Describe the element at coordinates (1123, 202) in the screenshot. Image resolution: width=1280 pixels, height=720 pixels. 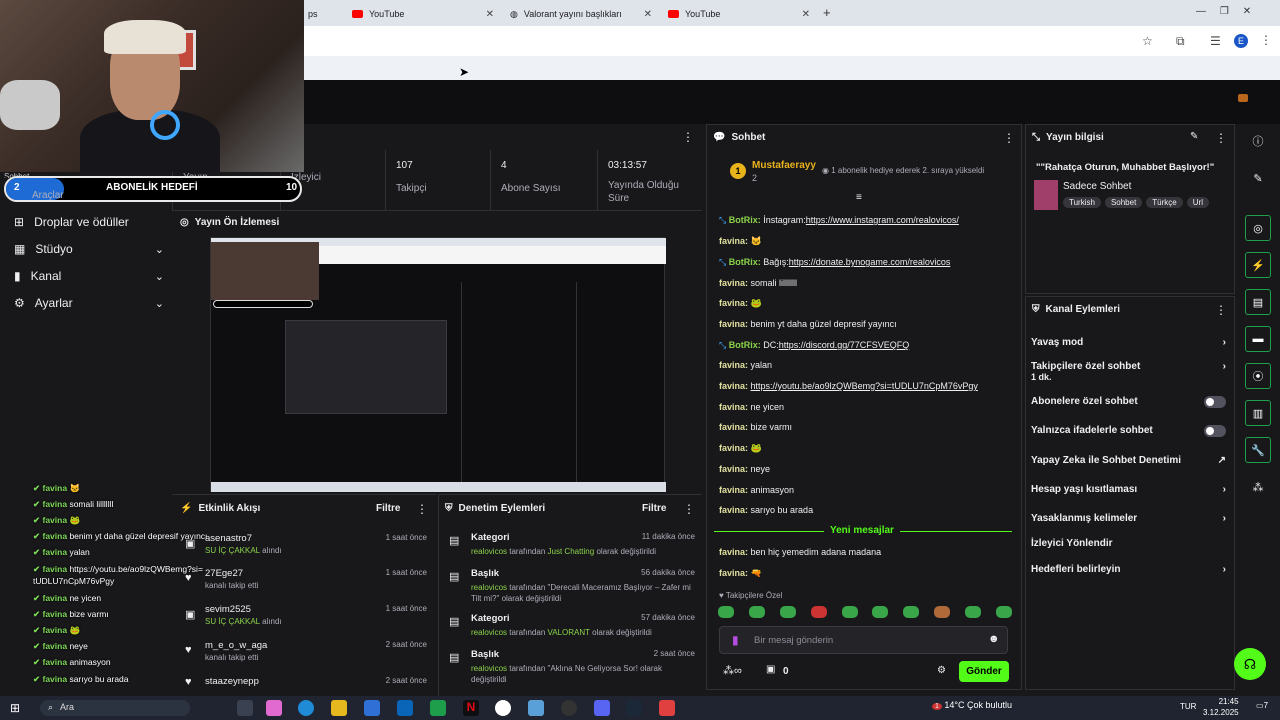
I see `tag: Sohbet` at that location.